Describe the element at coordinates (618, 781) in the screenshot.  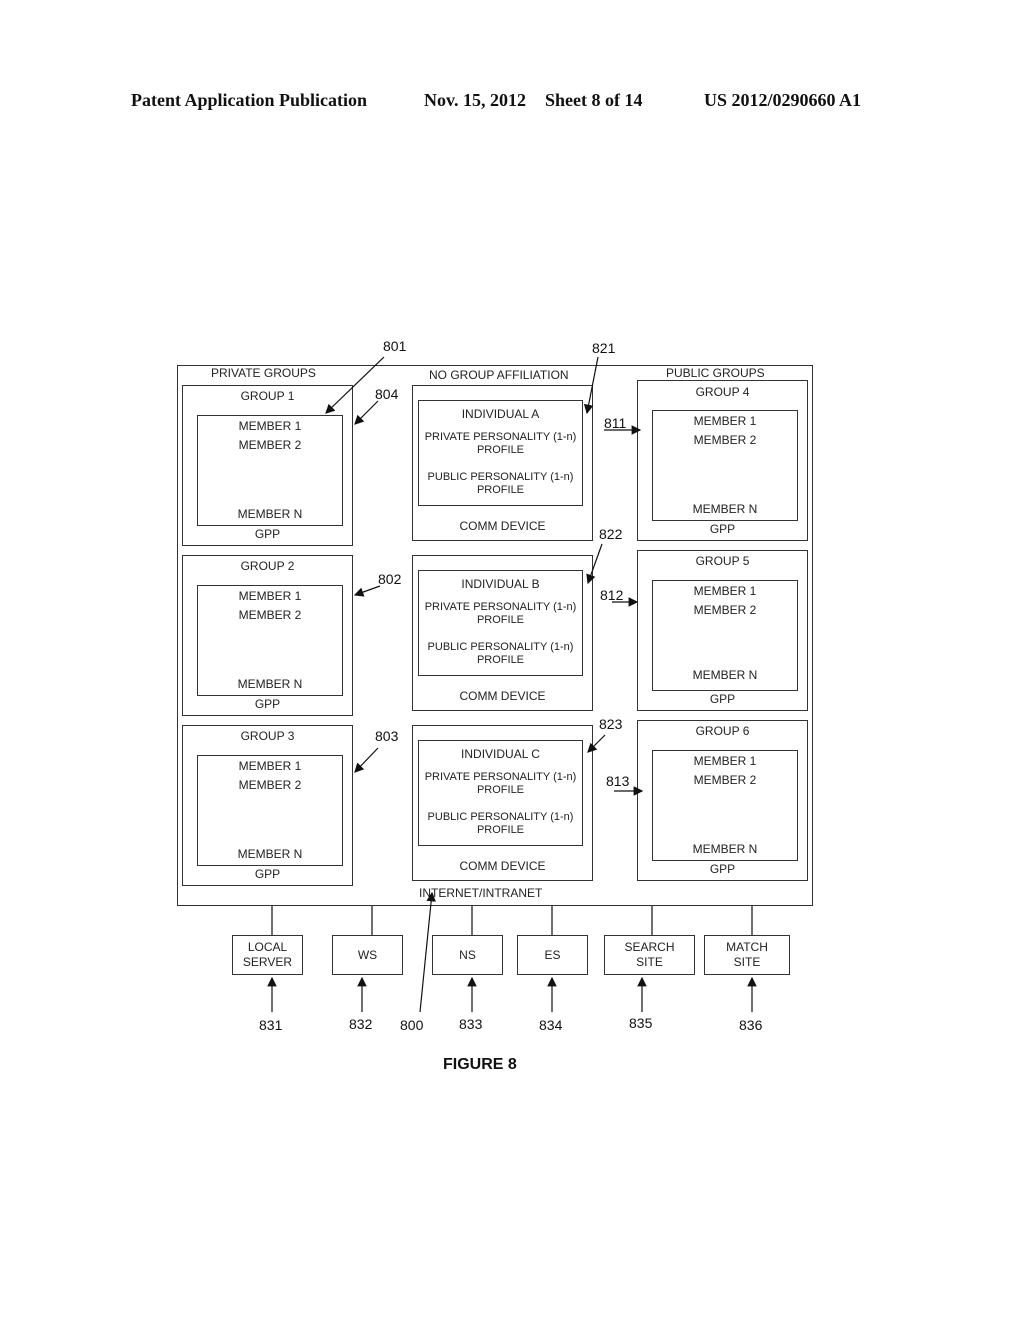
I see `ref-813: 813` at that location.